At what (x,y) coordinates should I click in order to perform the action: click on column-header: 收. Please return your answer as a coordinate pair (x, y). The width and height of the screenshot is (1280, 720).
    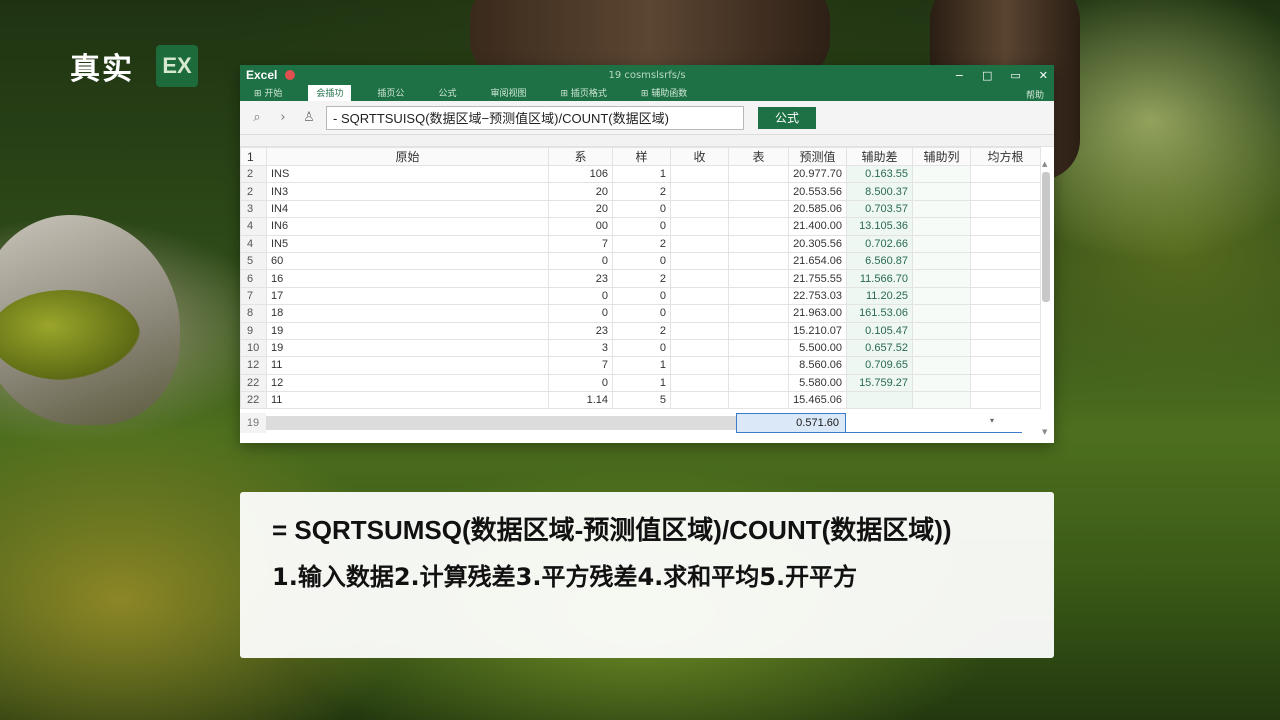
    Looking at the image, I should click on (699, 156).